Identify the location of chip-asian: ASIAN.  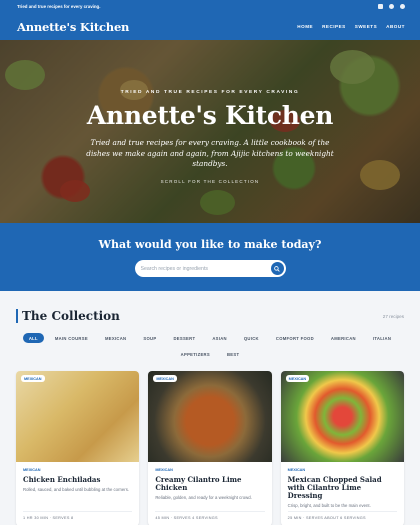
(219, 338).